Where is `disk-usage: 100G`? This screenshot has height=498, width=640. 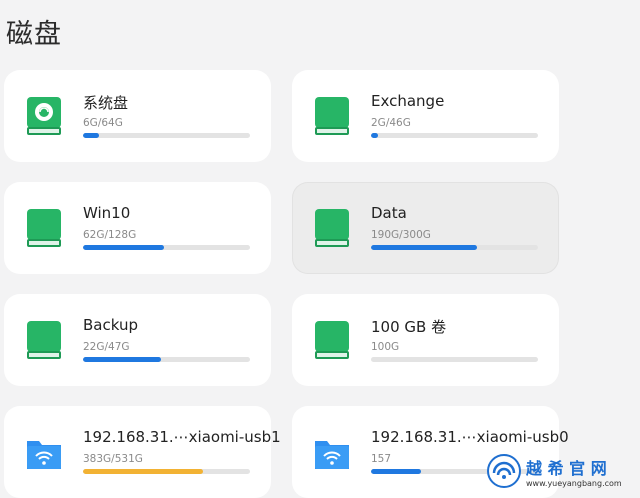 disk-usage: 100G is located at coordinates (385, 347).